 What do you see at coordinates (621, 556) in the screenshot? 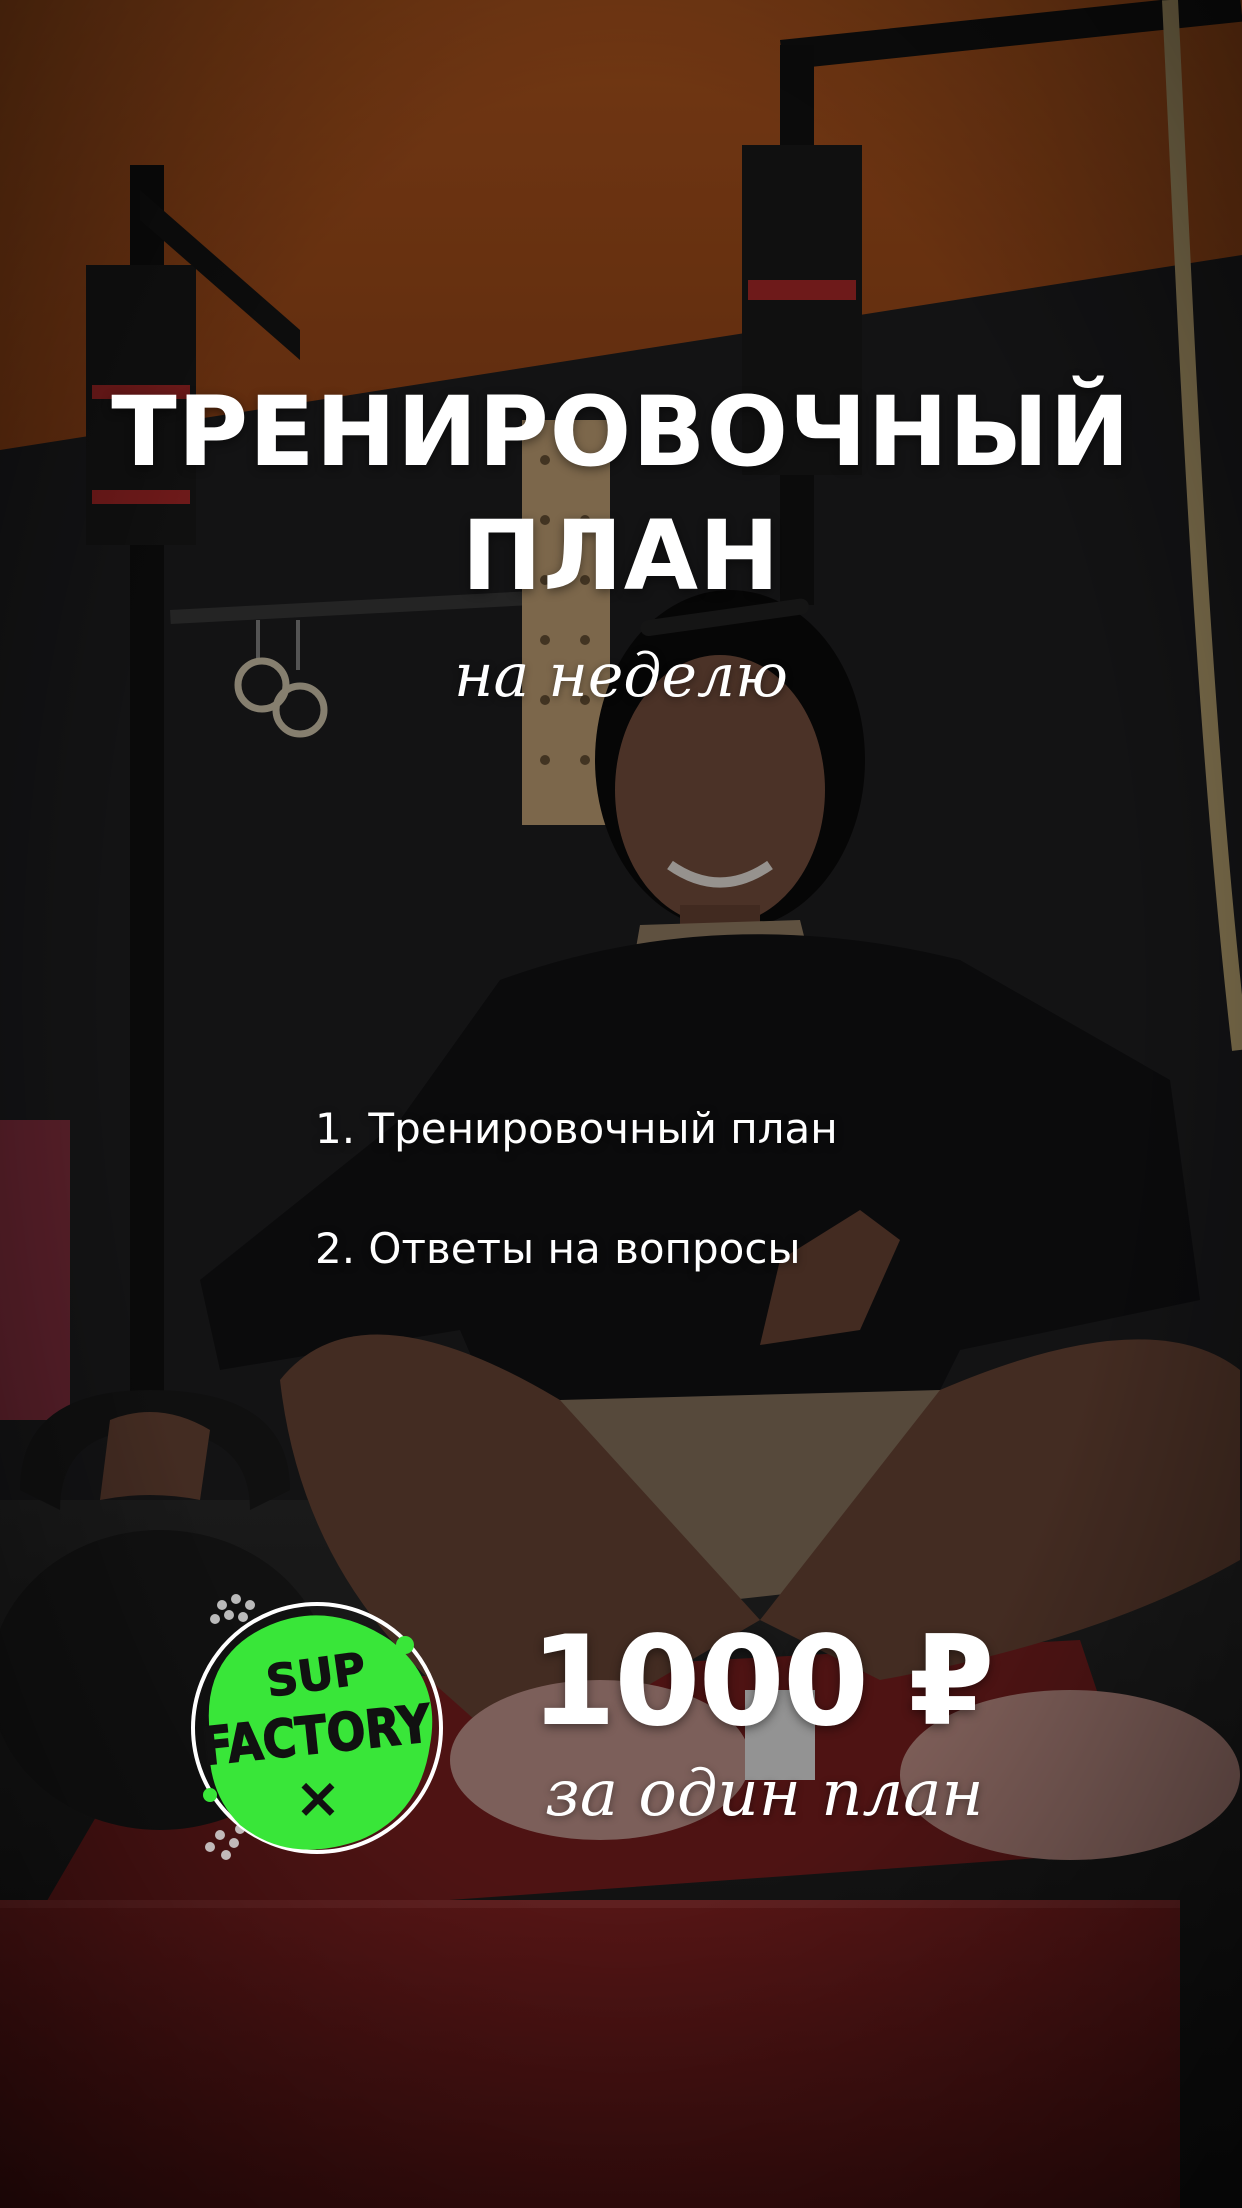
I see `title-line-2: ПЛАН` at bounding box center [621, 556].